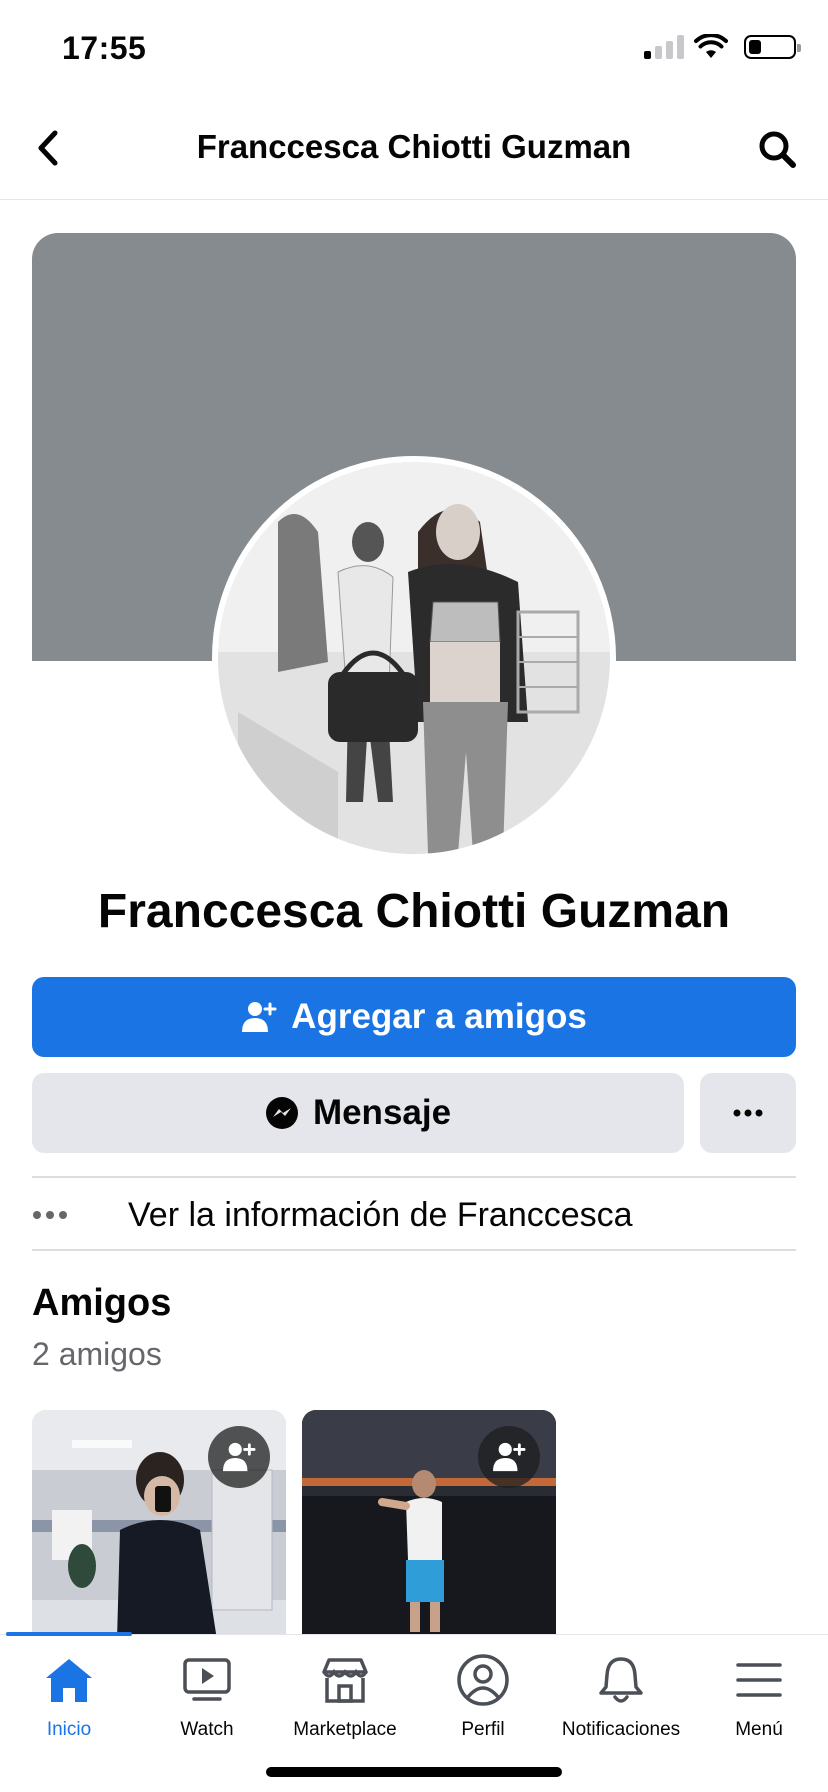 The height and width of the screenshot is (1792, 828). I want to click on home-indicator, so click(414, 1772).